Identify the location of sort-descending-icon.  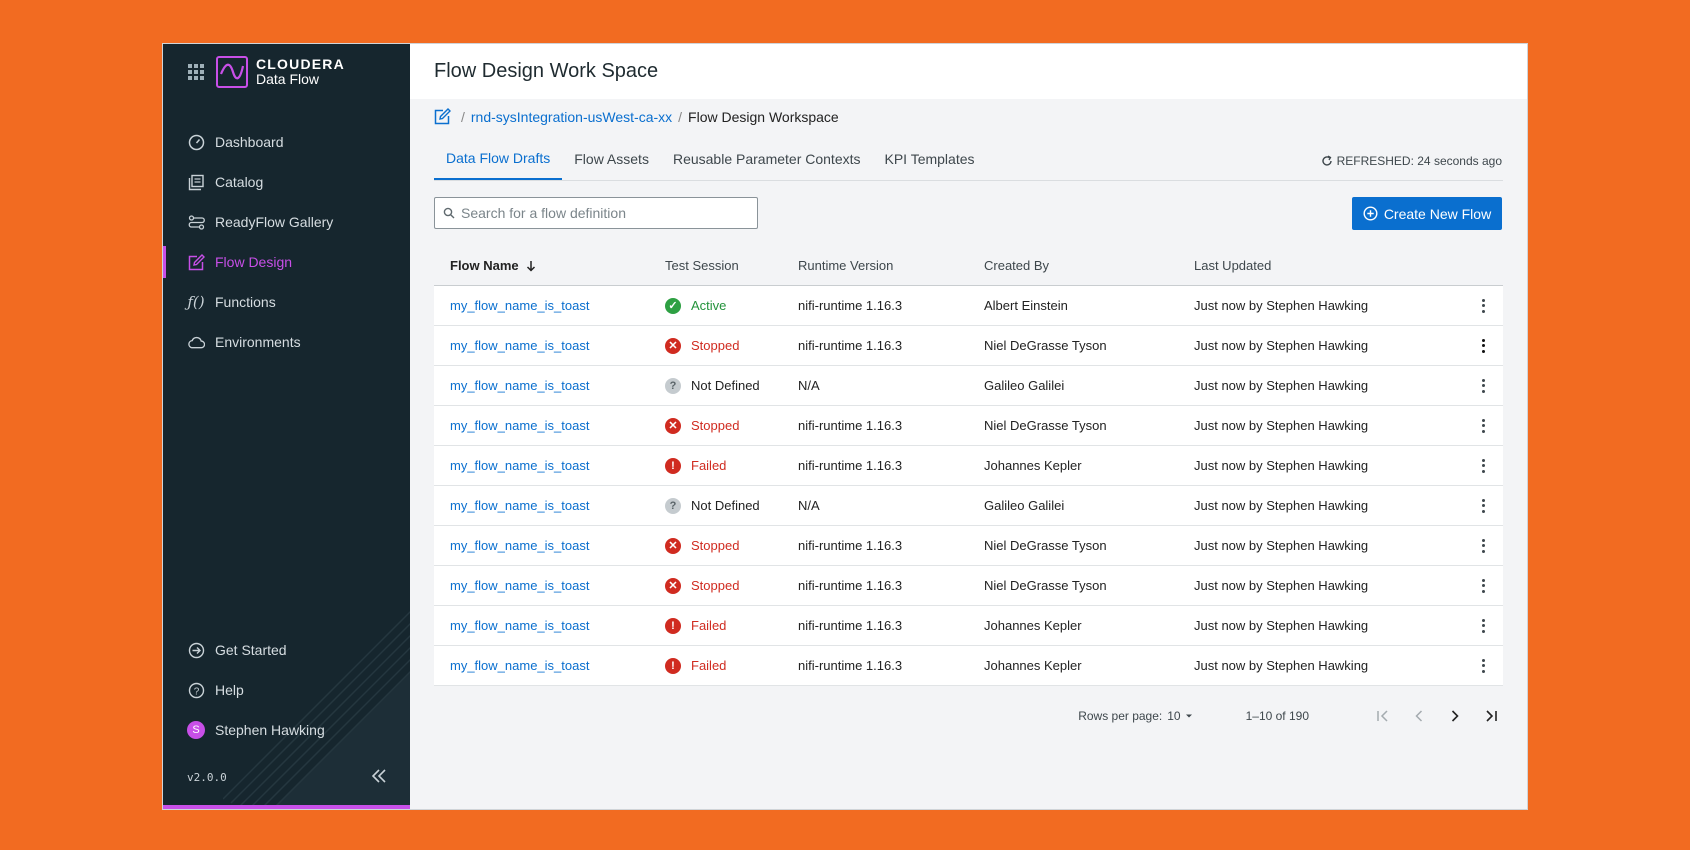
(530, 266).